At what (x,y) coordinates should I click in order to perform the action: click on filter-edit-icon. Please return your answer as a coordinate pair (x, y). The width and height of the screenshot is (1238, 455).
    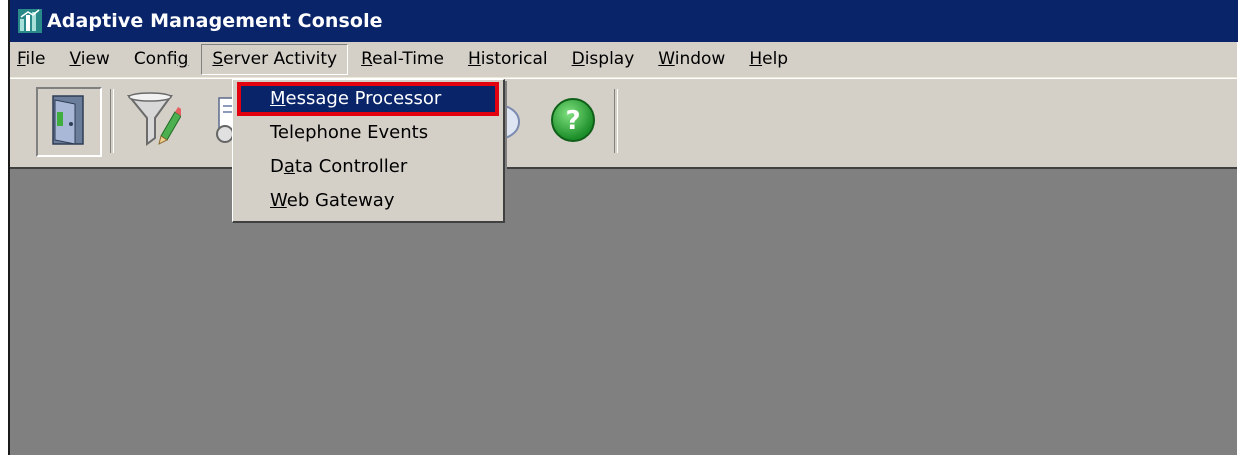
    Looking at the image, I should click on (154, 122).